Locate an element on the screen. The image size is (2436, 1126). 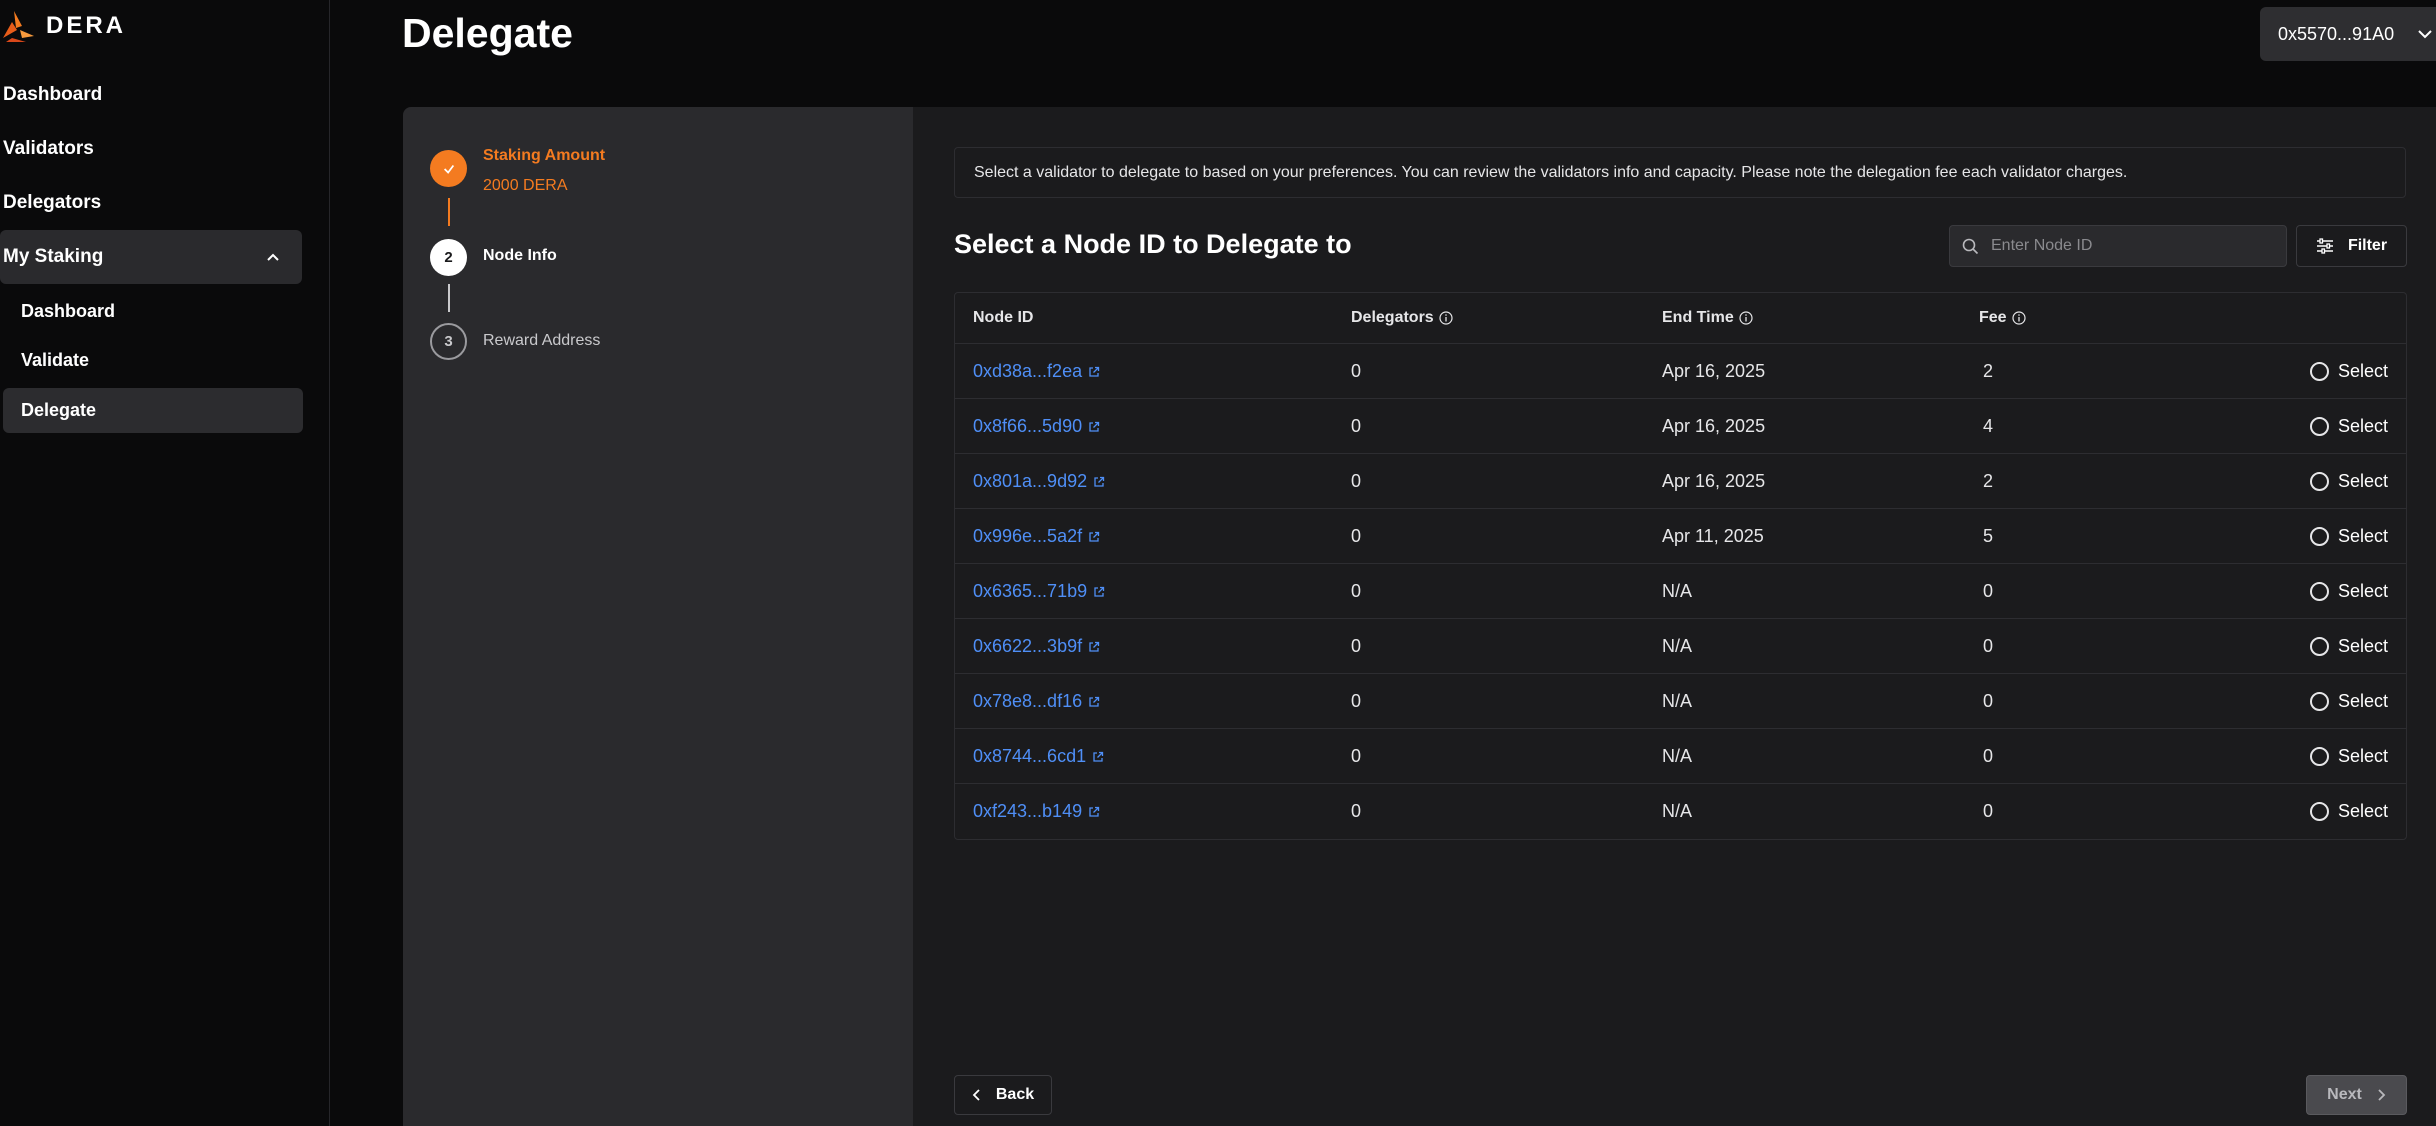
sidebar-item-label: Delegators is located at coordinates (52, 202).